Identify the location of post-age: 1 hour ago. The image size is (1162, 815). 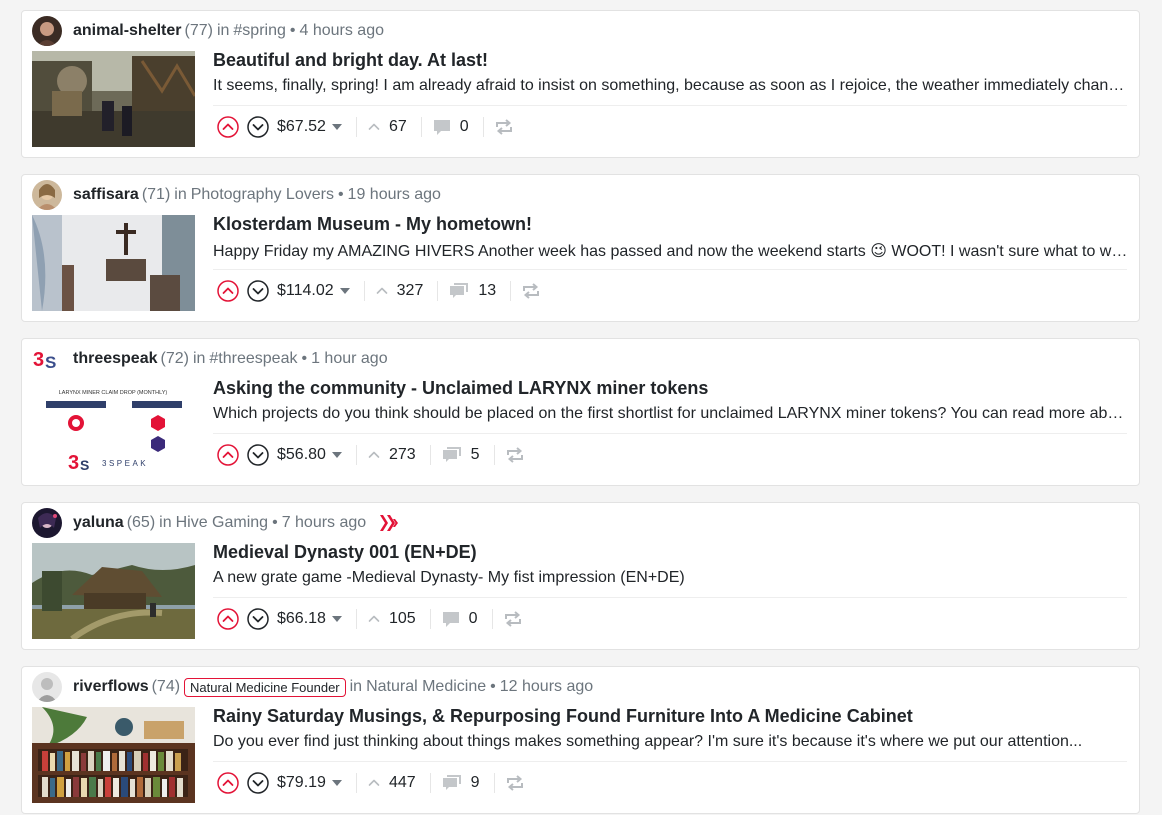
(349, 359).